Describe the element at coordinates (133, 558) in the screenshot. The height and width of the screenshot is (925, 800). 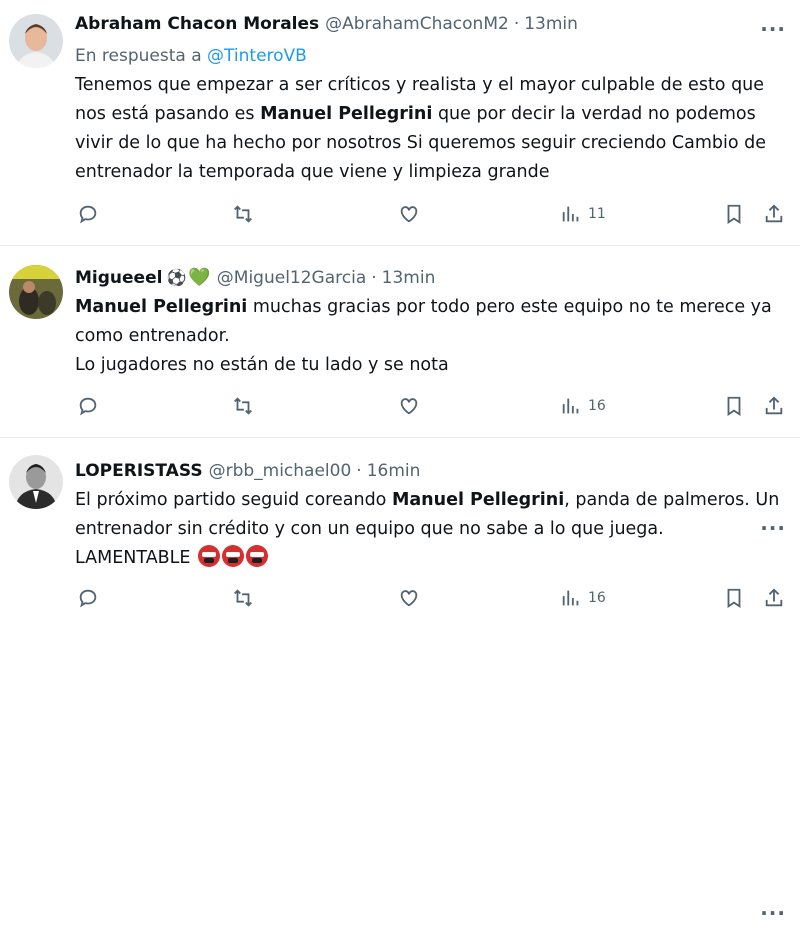
I see `tweet-text-part: LAMENTABLE` at that location.